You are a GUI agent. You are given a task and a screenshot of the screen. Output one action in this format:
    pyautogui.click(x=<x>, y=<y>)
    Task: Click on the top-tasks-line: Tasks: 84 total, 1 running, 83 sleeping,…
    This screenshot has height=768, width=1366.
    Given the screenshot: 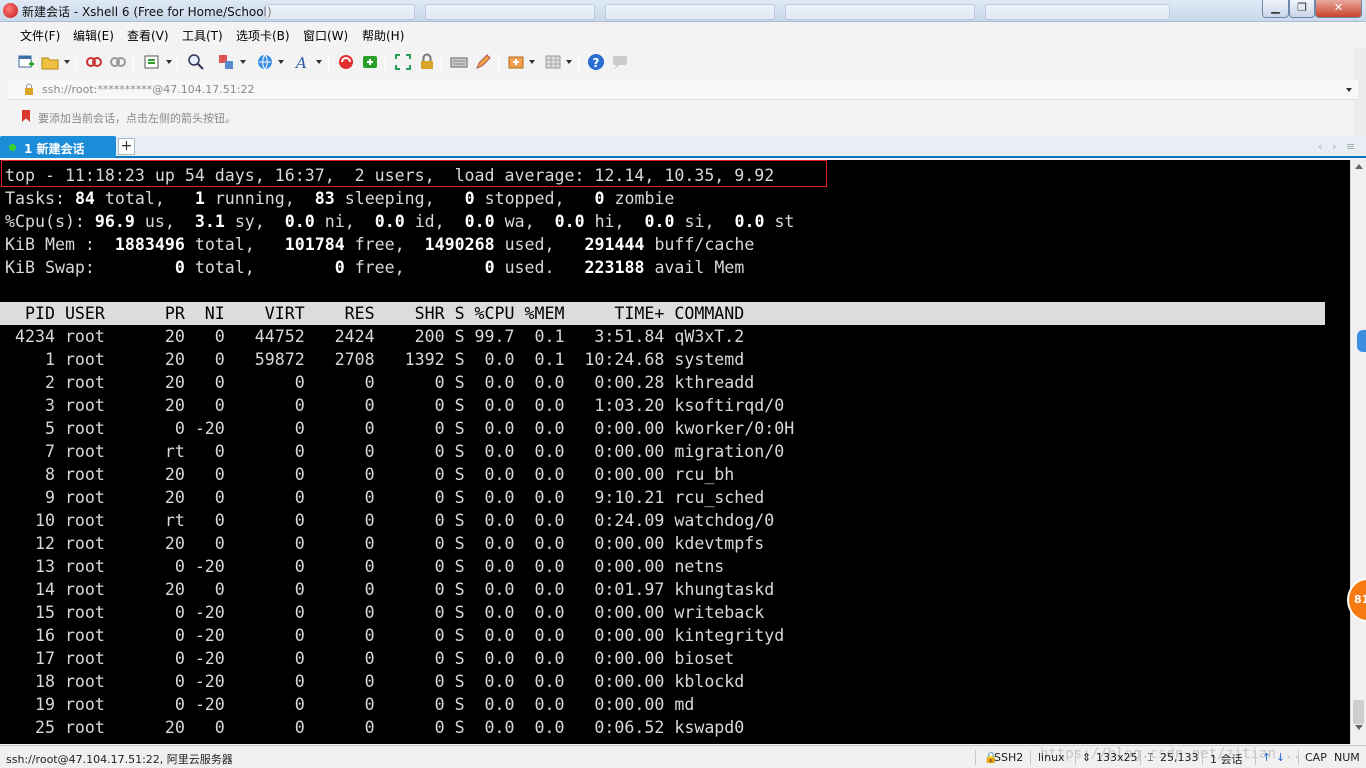 What is the action you would take?
    pyautogui.click(x=340, y=198)
    